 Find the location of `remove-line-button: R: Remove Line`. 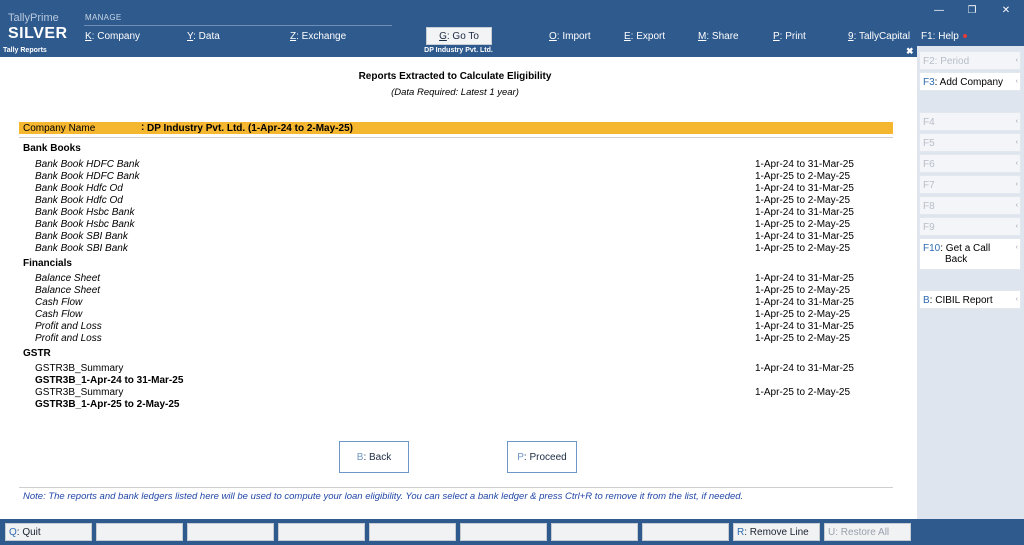

remove-line-button: R: Remove Line is located at coordinates (776, 532).